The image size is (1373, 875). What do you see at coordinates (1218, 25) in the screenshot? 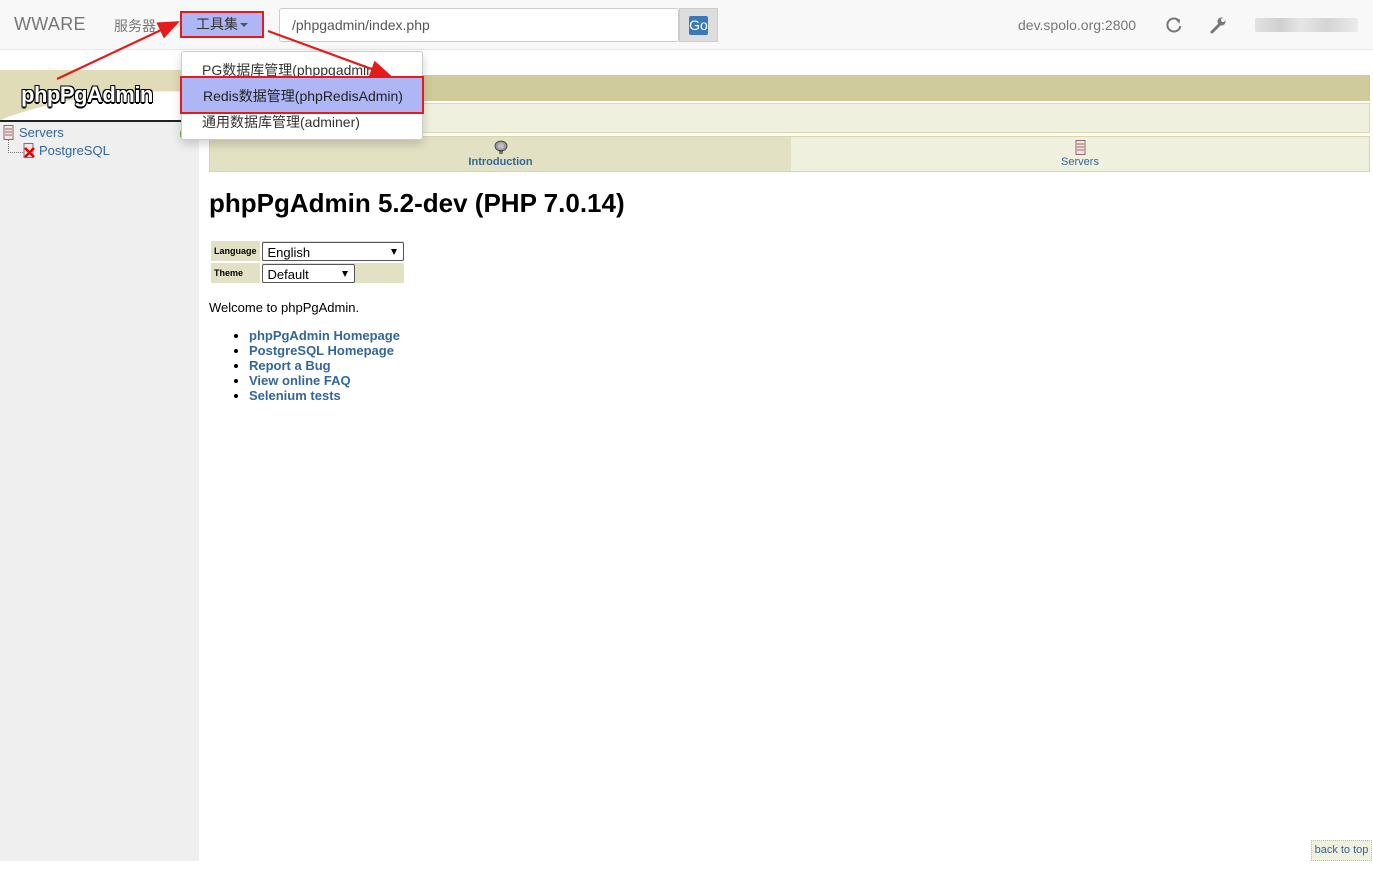
I see `wrench-icon` at bounding box center [1218, 25].